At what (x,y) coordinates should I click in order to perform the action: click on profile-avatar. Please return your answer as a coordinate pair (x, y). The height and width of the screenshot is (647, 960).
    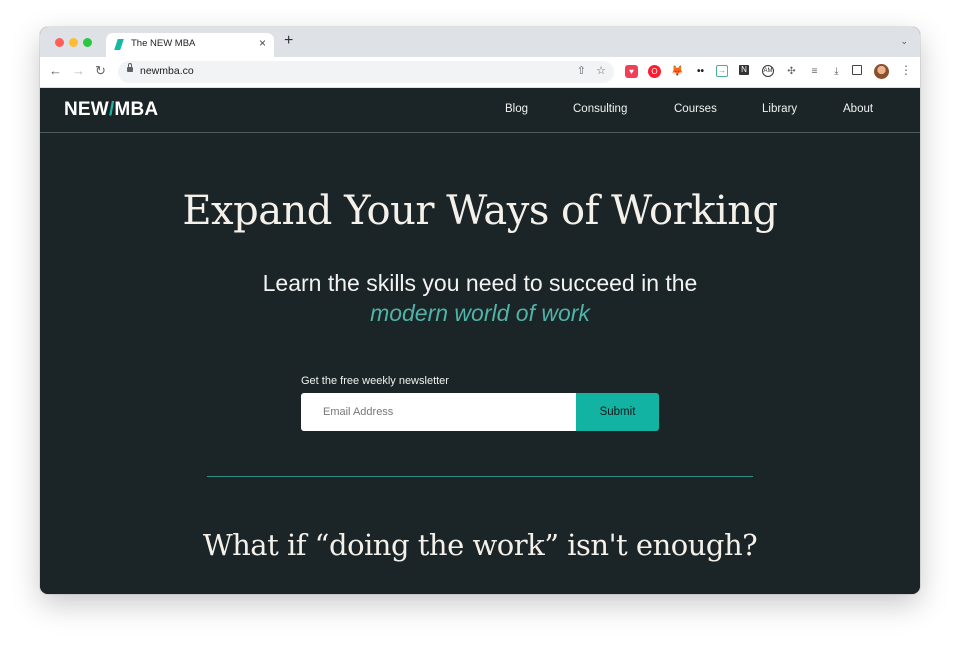
    Looking at the image, I should click on (881, 71).